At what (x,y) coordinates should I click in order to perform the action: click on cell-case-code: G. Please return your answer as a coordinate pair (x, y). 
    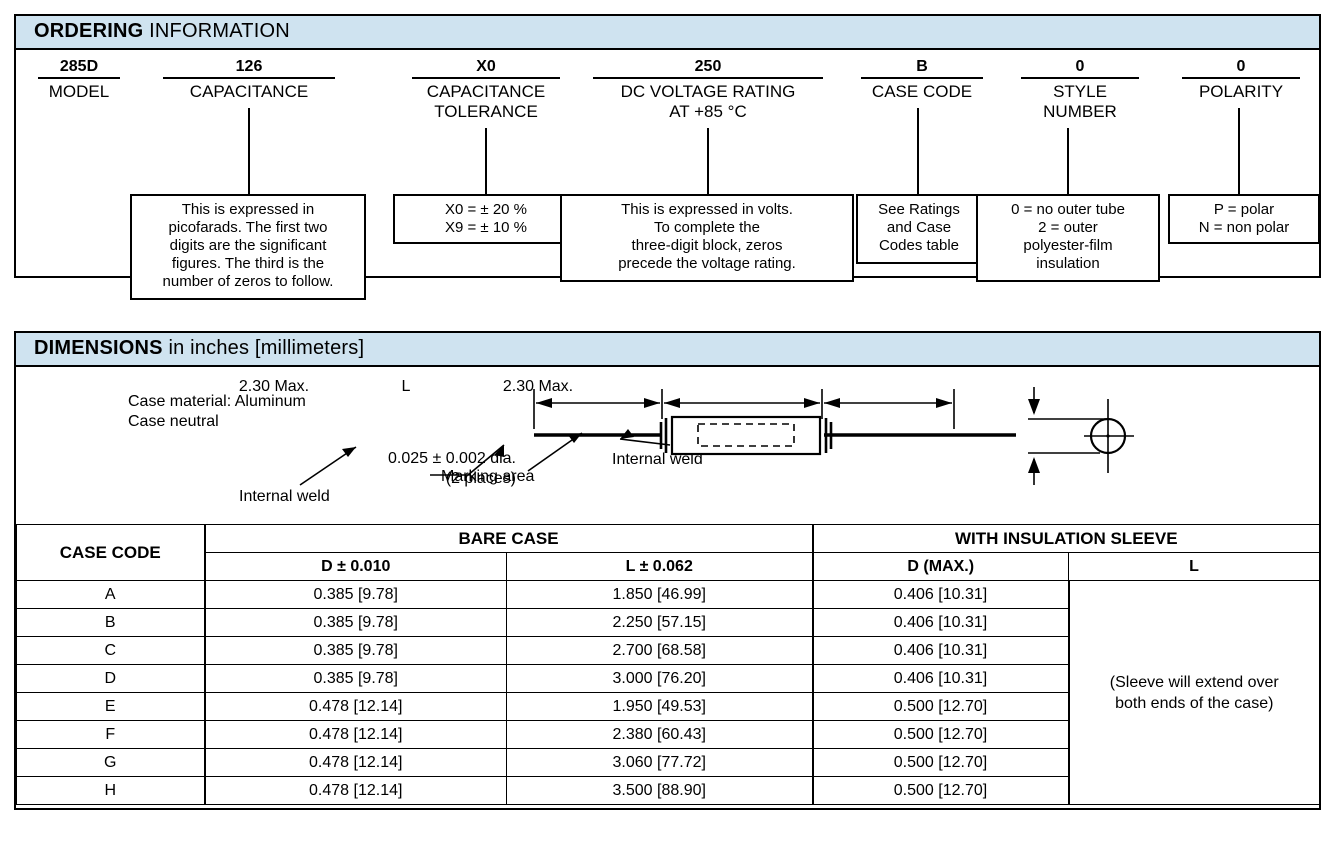
    Looking at the image, I should click on (110, 762).